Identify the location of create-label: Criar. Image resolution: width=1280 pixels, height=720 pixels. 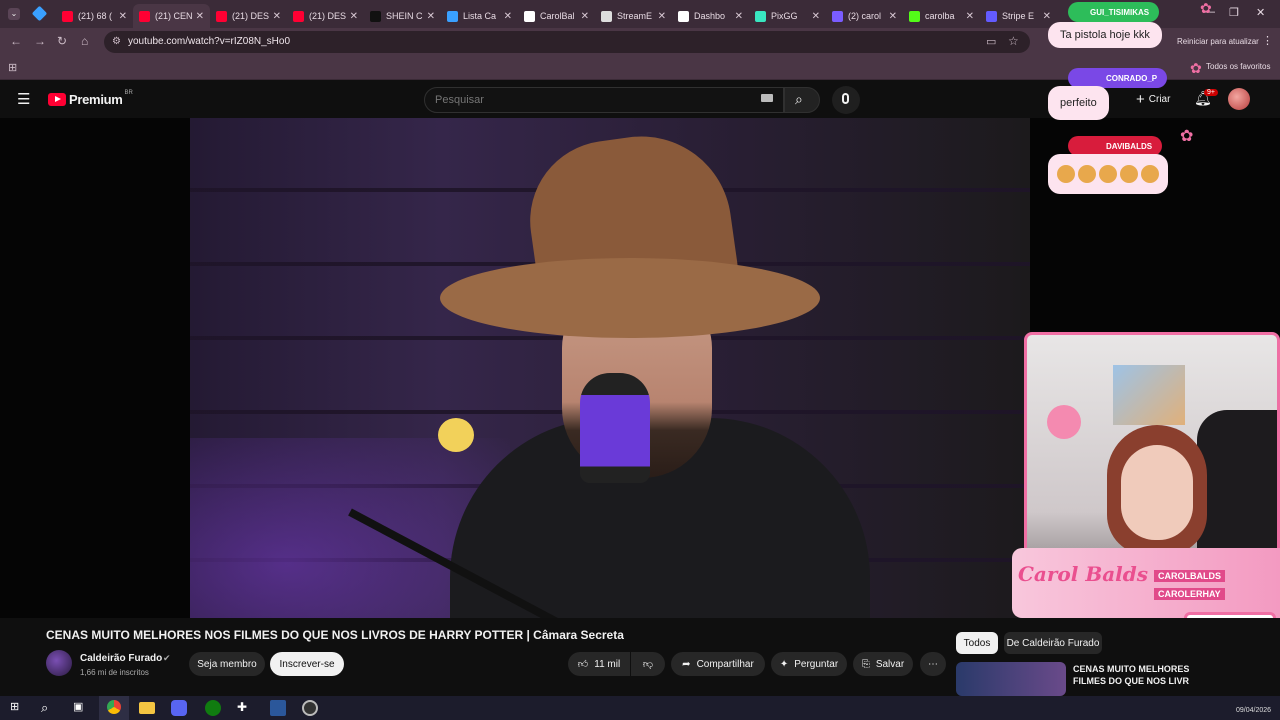
(1159, 99).